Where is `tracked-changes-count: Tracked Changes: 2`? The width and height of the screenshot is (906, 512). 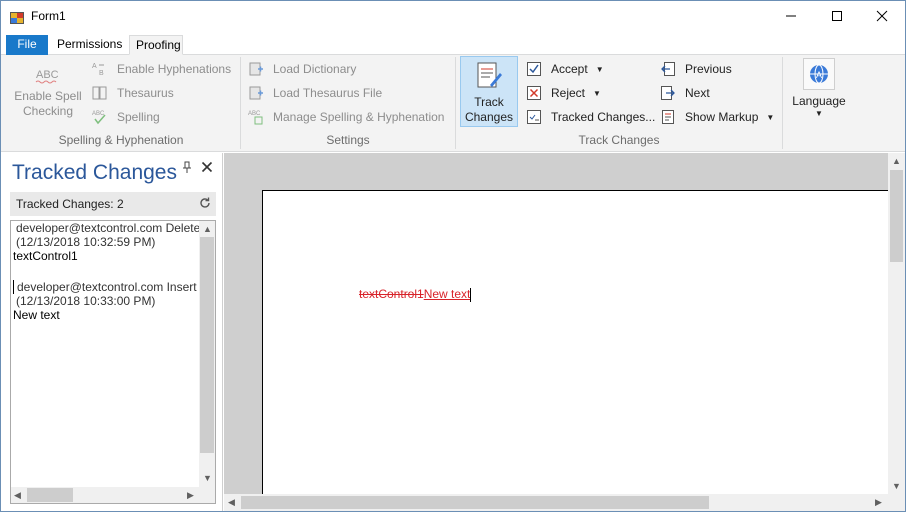
tracked-changes-count: Tracked Changes: 2 is located at coordinates (70, 204).